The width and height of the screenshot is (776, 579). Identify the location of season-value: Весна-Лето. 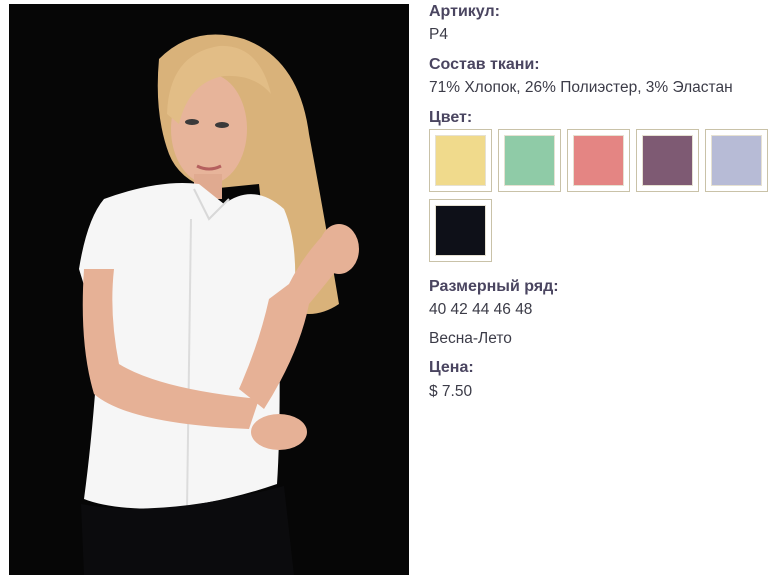
(470, 338).